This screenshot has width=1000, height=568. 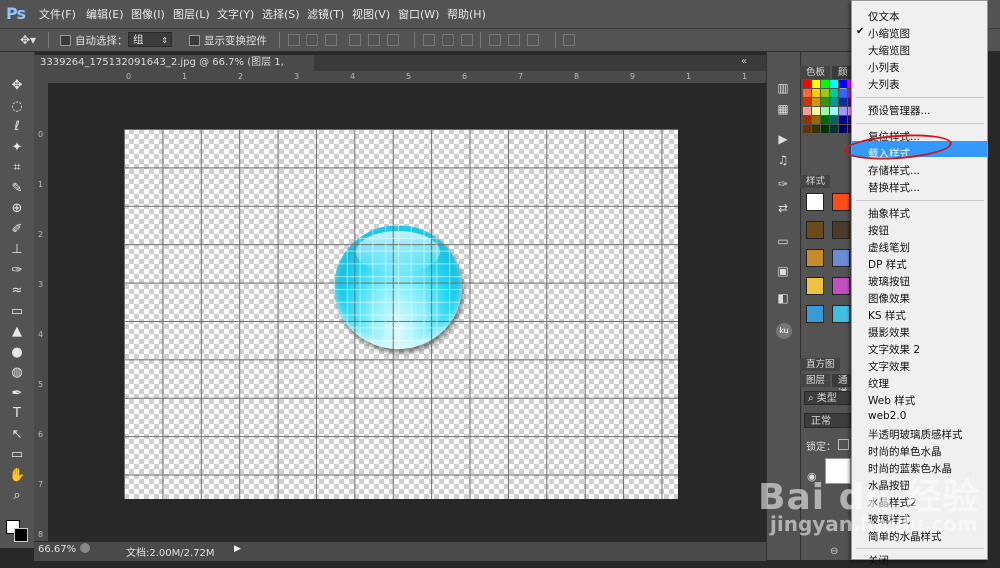 I want to click on menu-item: 小缩览图, so click(x=889, y=33).